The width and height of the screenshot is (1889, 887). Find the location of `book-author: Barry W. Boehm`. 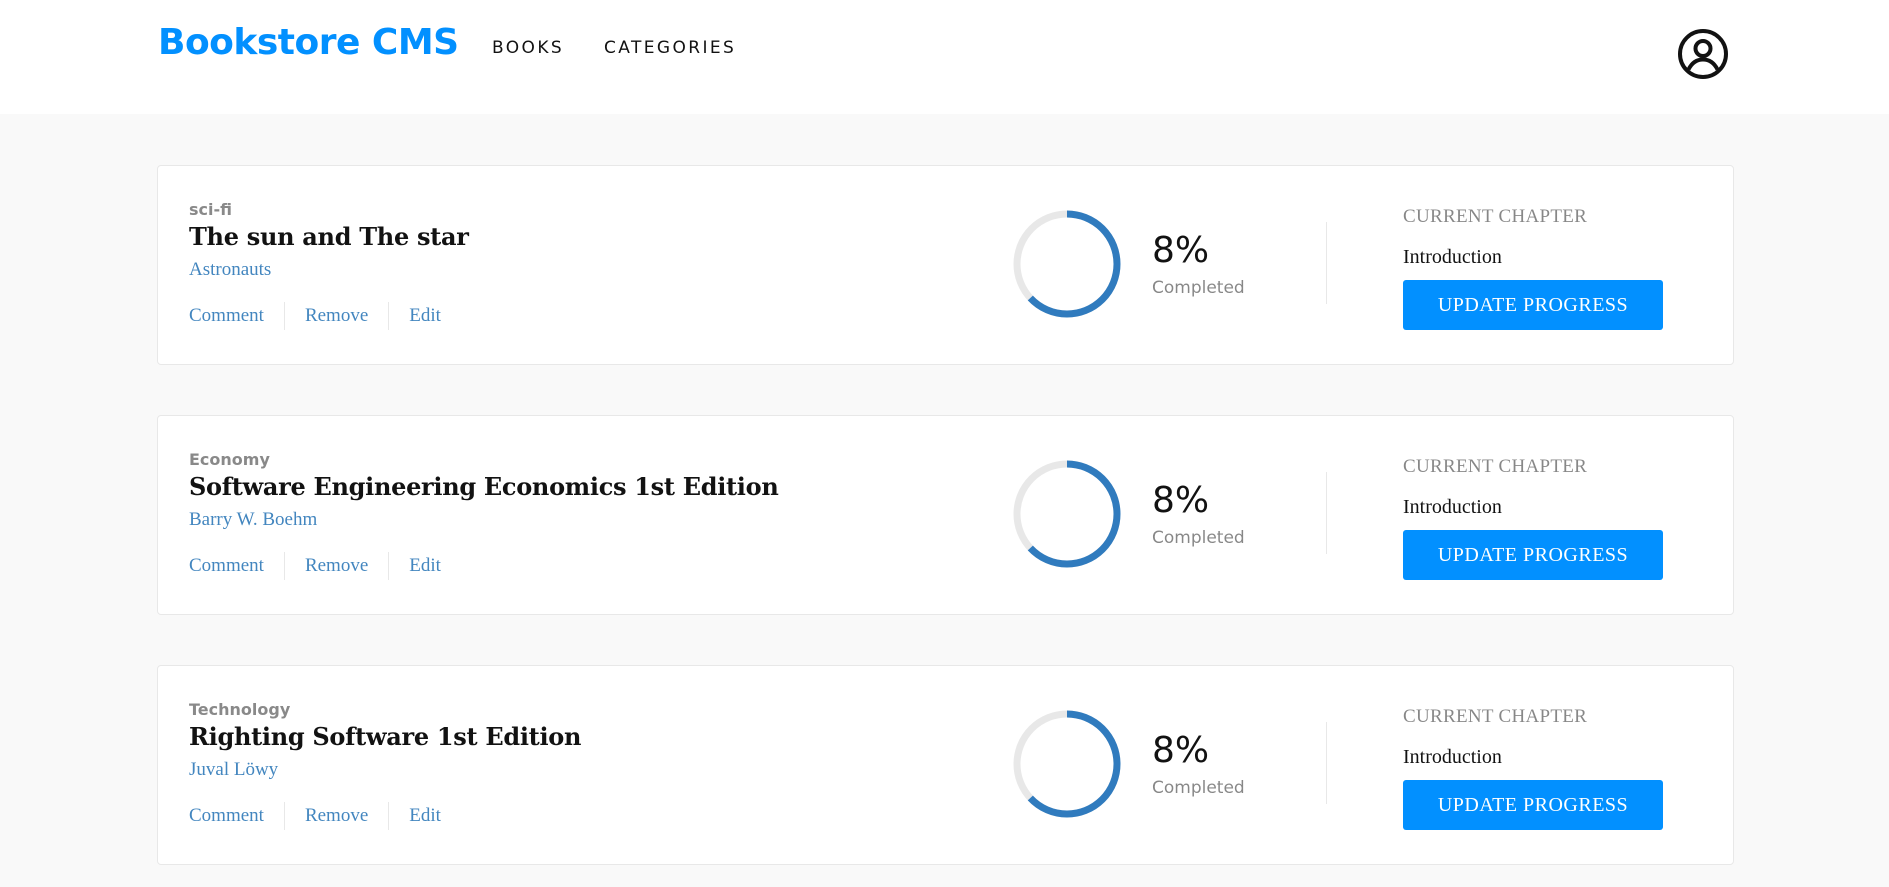

book-author: Barry W. Boehm is located at coordinates (253, 519).